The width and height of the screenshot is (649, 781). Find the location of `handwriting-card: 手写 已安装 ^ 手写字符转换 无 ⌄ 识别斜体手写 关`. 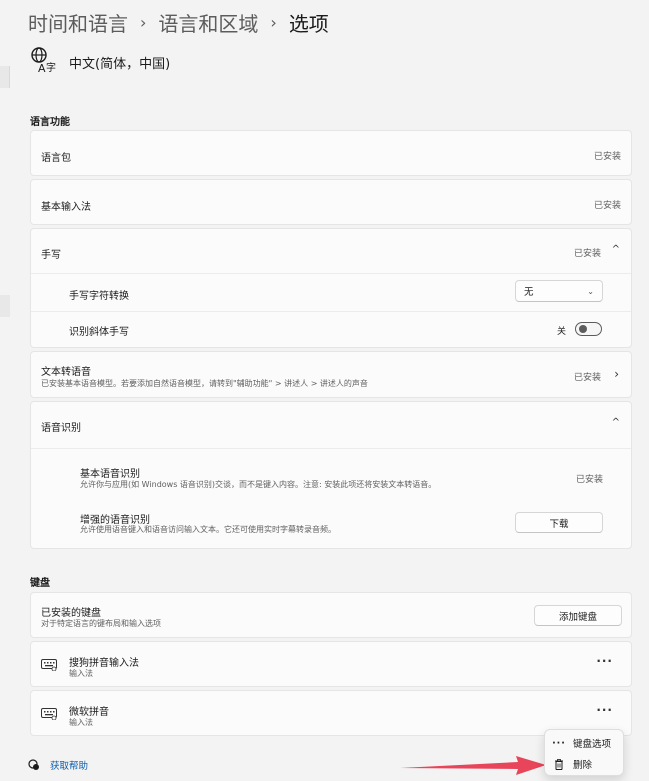

handwriting-card: 手写 已安装 ^ 手写字符转换 无 ⌄ 识别斜体手写 关 is located at coordinates (331, 288).